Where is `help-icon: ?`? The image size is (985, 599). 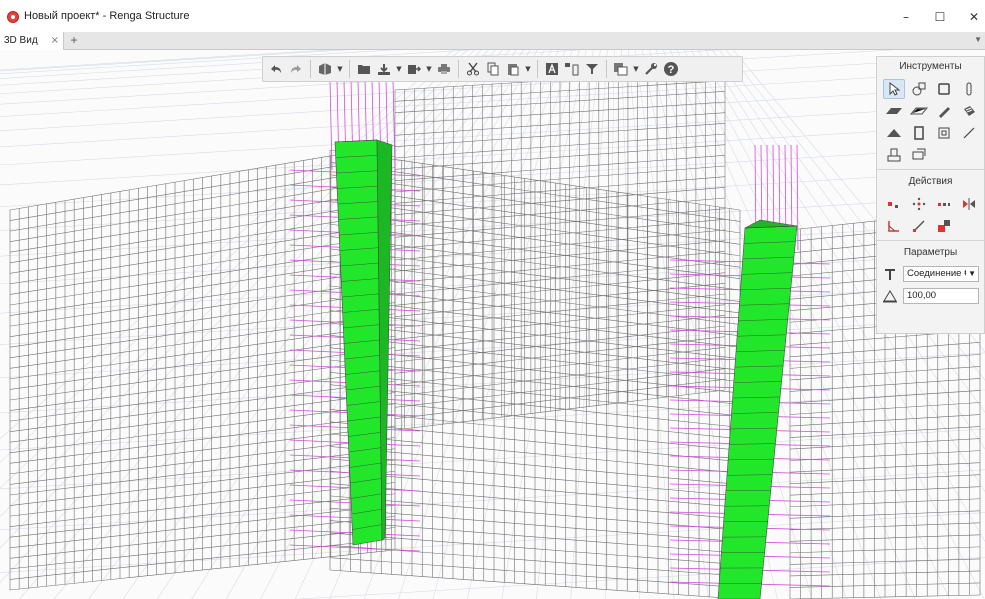
help-icon: ? is located at coordinates (671, 69).